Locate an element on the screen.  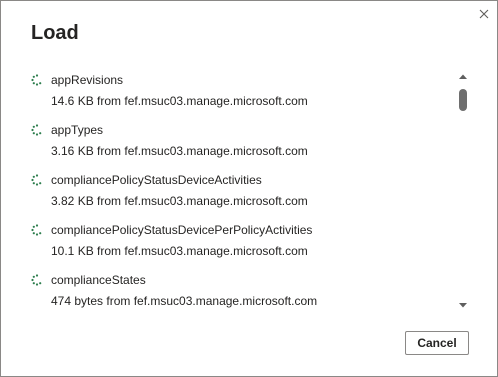
dialog-title: Load is located at coordinates (55, 33).